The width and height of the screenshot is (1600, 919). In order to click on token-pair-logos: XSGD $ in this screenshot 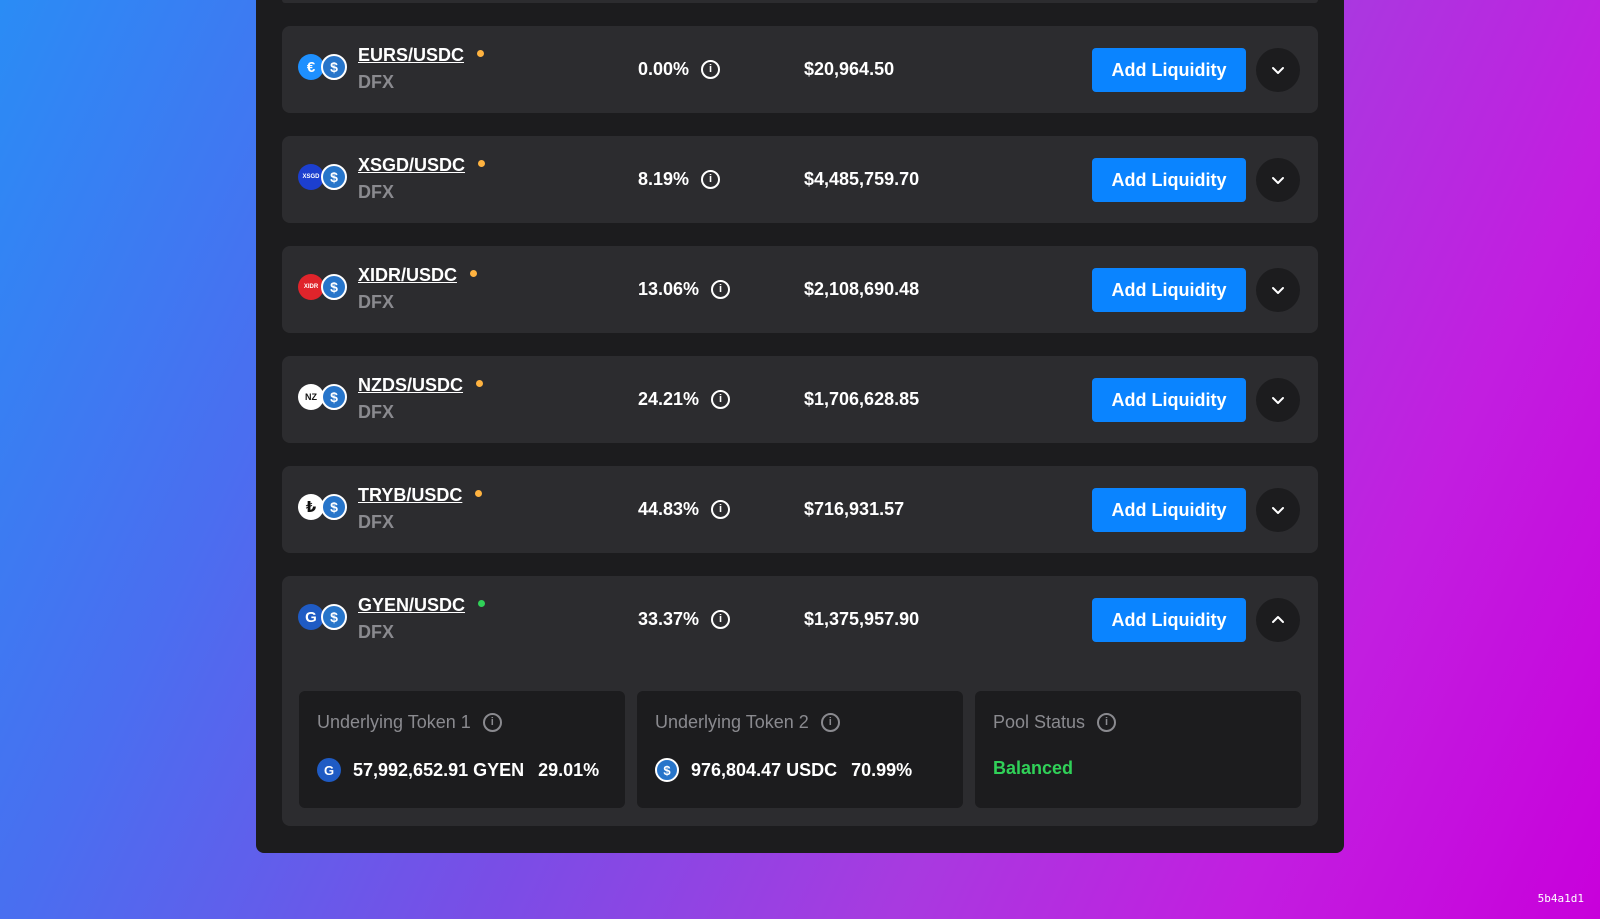, I will do `click(323, 179)`.